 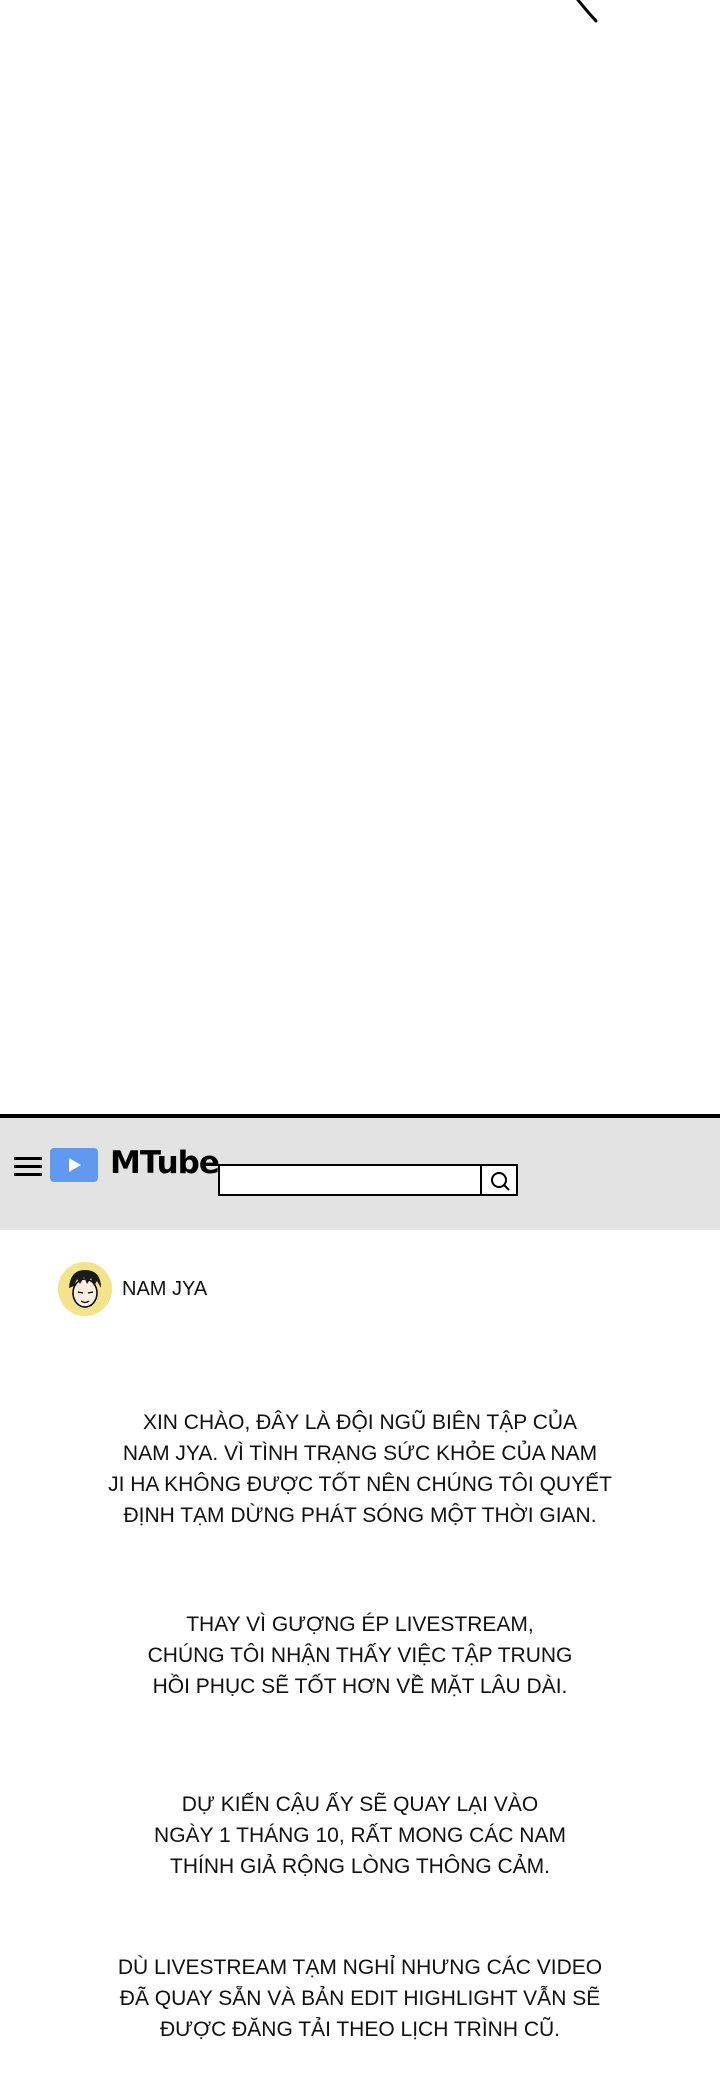 I want to click on play-icon, so click(x=74, y=1165).